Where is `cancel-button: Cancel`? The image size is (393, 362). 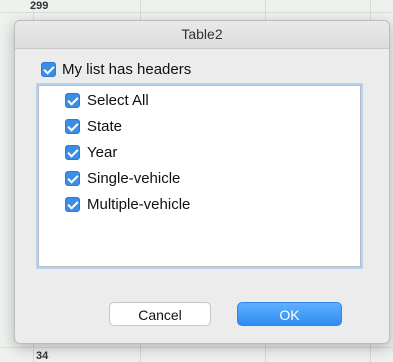 cancel-button: Cancel is located at coordinates (160, 314).